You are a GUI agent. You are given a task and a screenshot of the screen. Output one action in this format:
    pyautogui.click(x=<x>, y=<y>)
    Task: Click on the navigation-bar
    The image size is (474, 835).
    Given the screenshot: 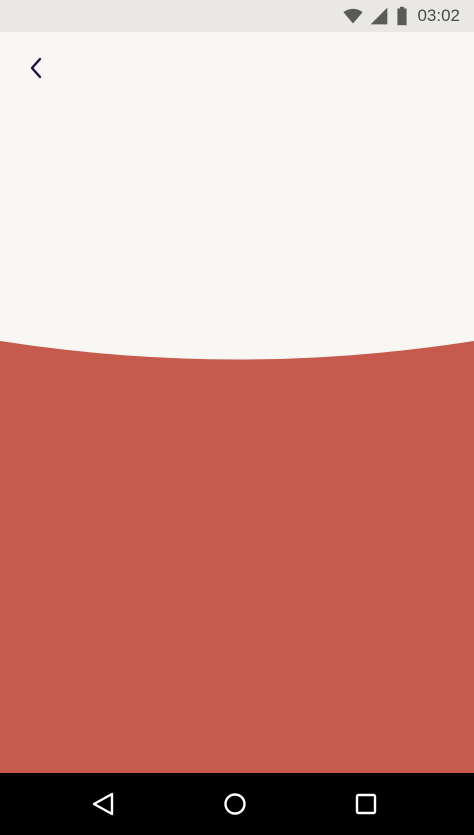 What is the action you would take?
    pyautogui.click(x=237, y=804)
    